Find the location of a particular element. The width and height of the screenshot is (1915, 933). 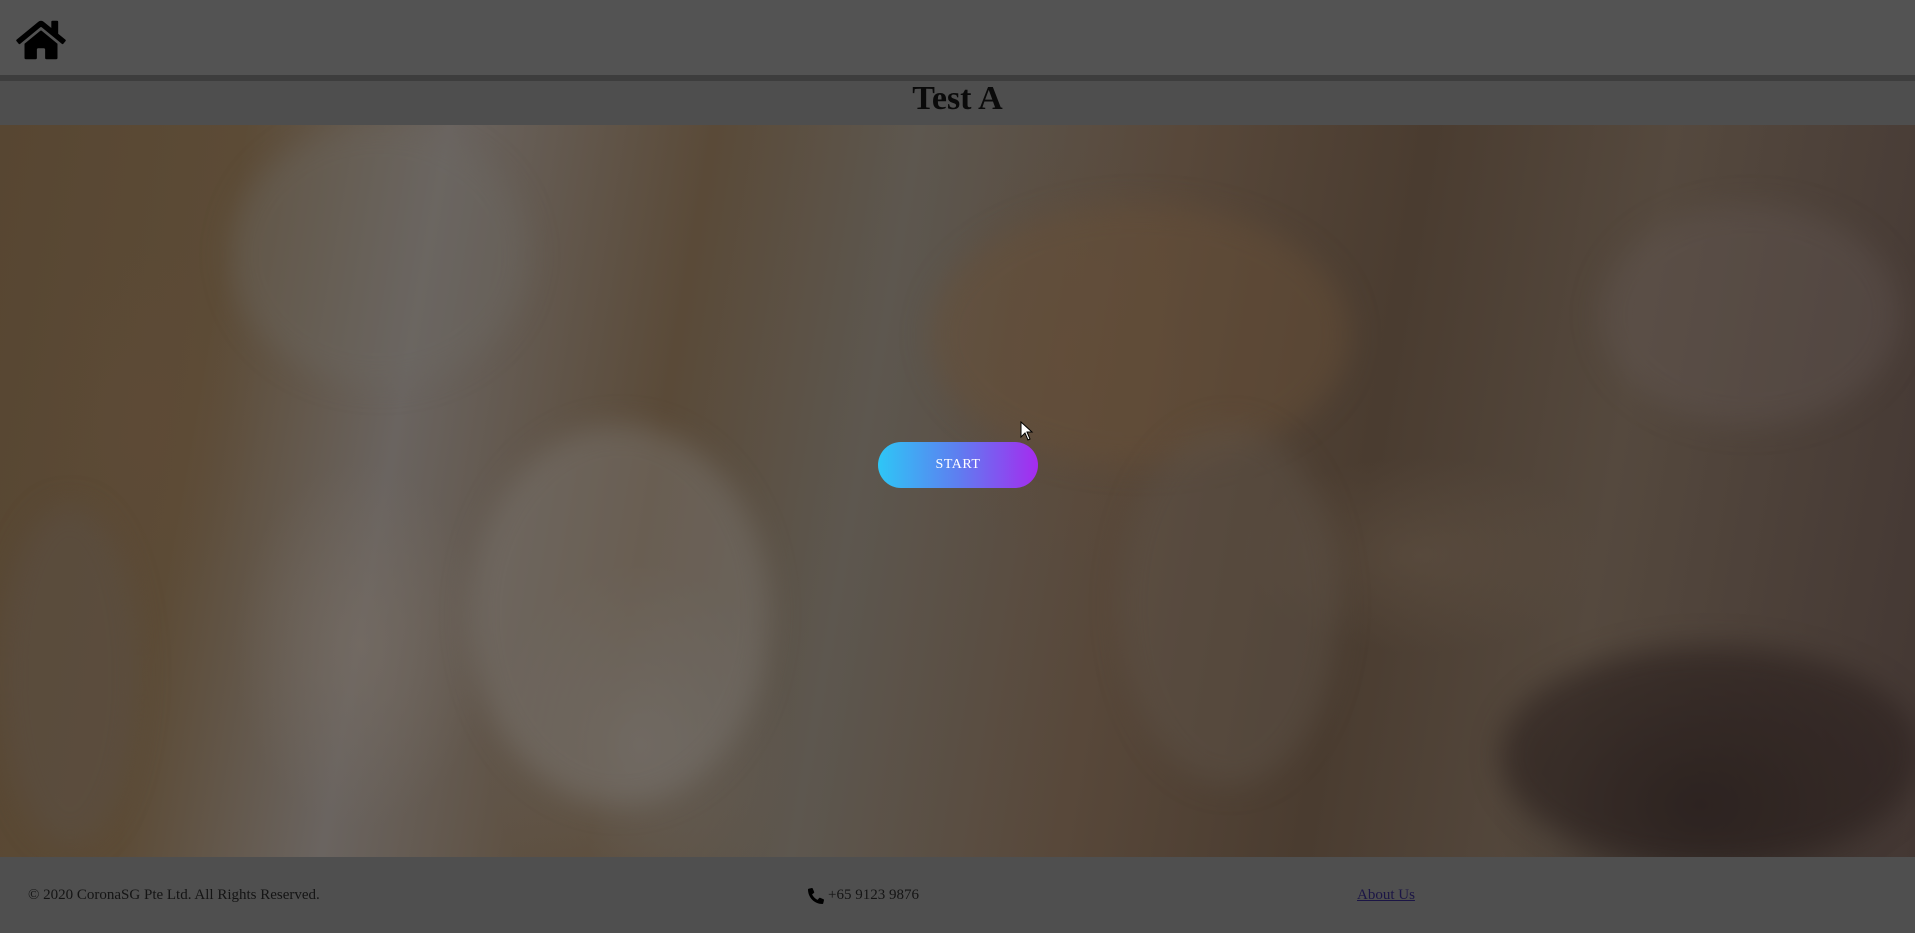

top-navbar is located at coordinates (957, 40).